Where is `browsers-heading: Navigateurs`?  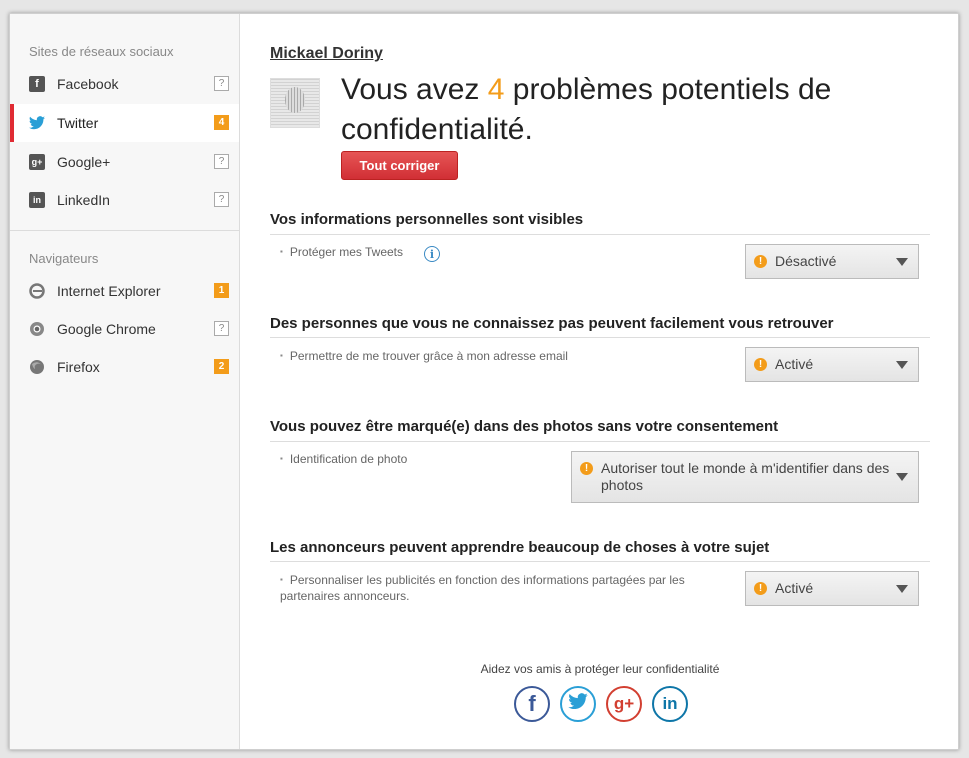 browsers-heading: Navigateurs is located at coordinates (64, 258).